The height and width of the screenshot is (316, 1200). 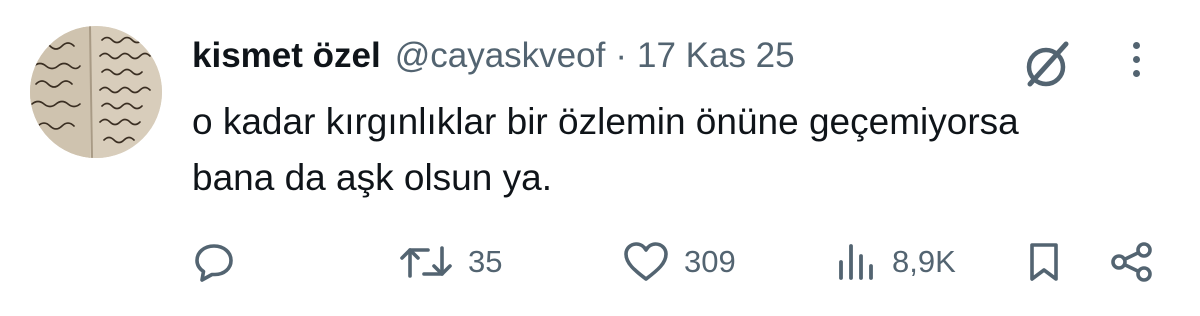 I want to click on more-options-button, so click(x=1136, y=59).